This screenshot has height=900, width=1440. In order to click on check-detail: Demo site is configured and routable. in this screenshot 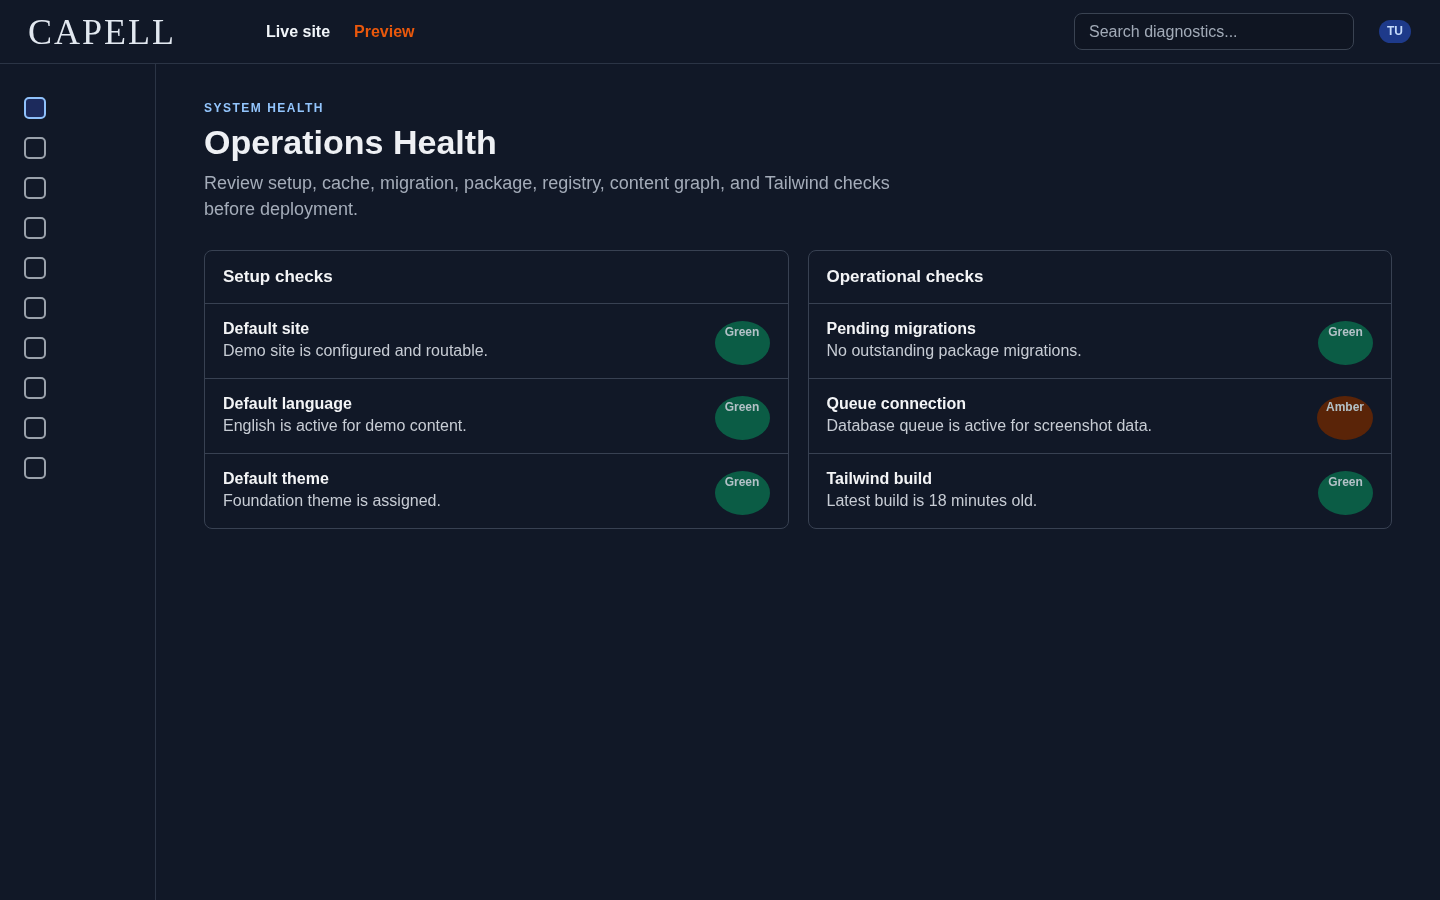, I will do `click(356, 351)`.